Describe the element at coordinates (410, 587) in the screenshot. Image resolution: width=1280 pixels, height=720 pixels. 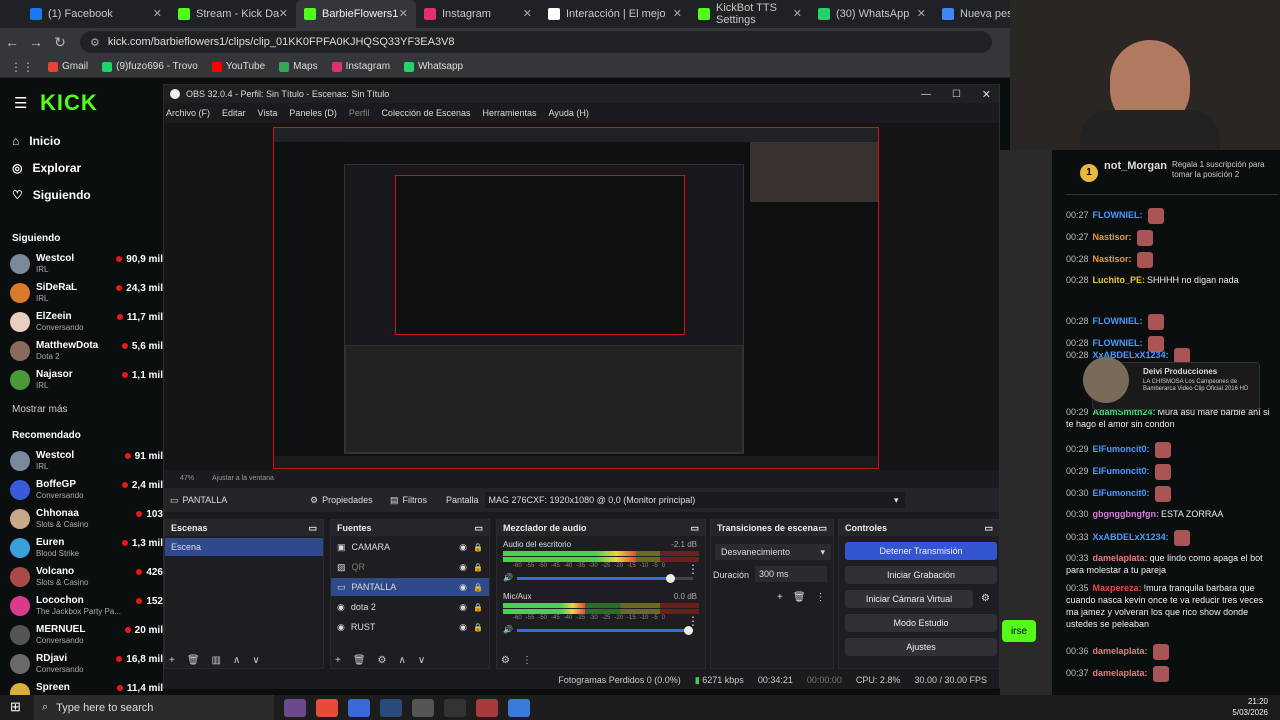
I see `source-item: ▭ PANTALLA ◉ 🔒` at that location.